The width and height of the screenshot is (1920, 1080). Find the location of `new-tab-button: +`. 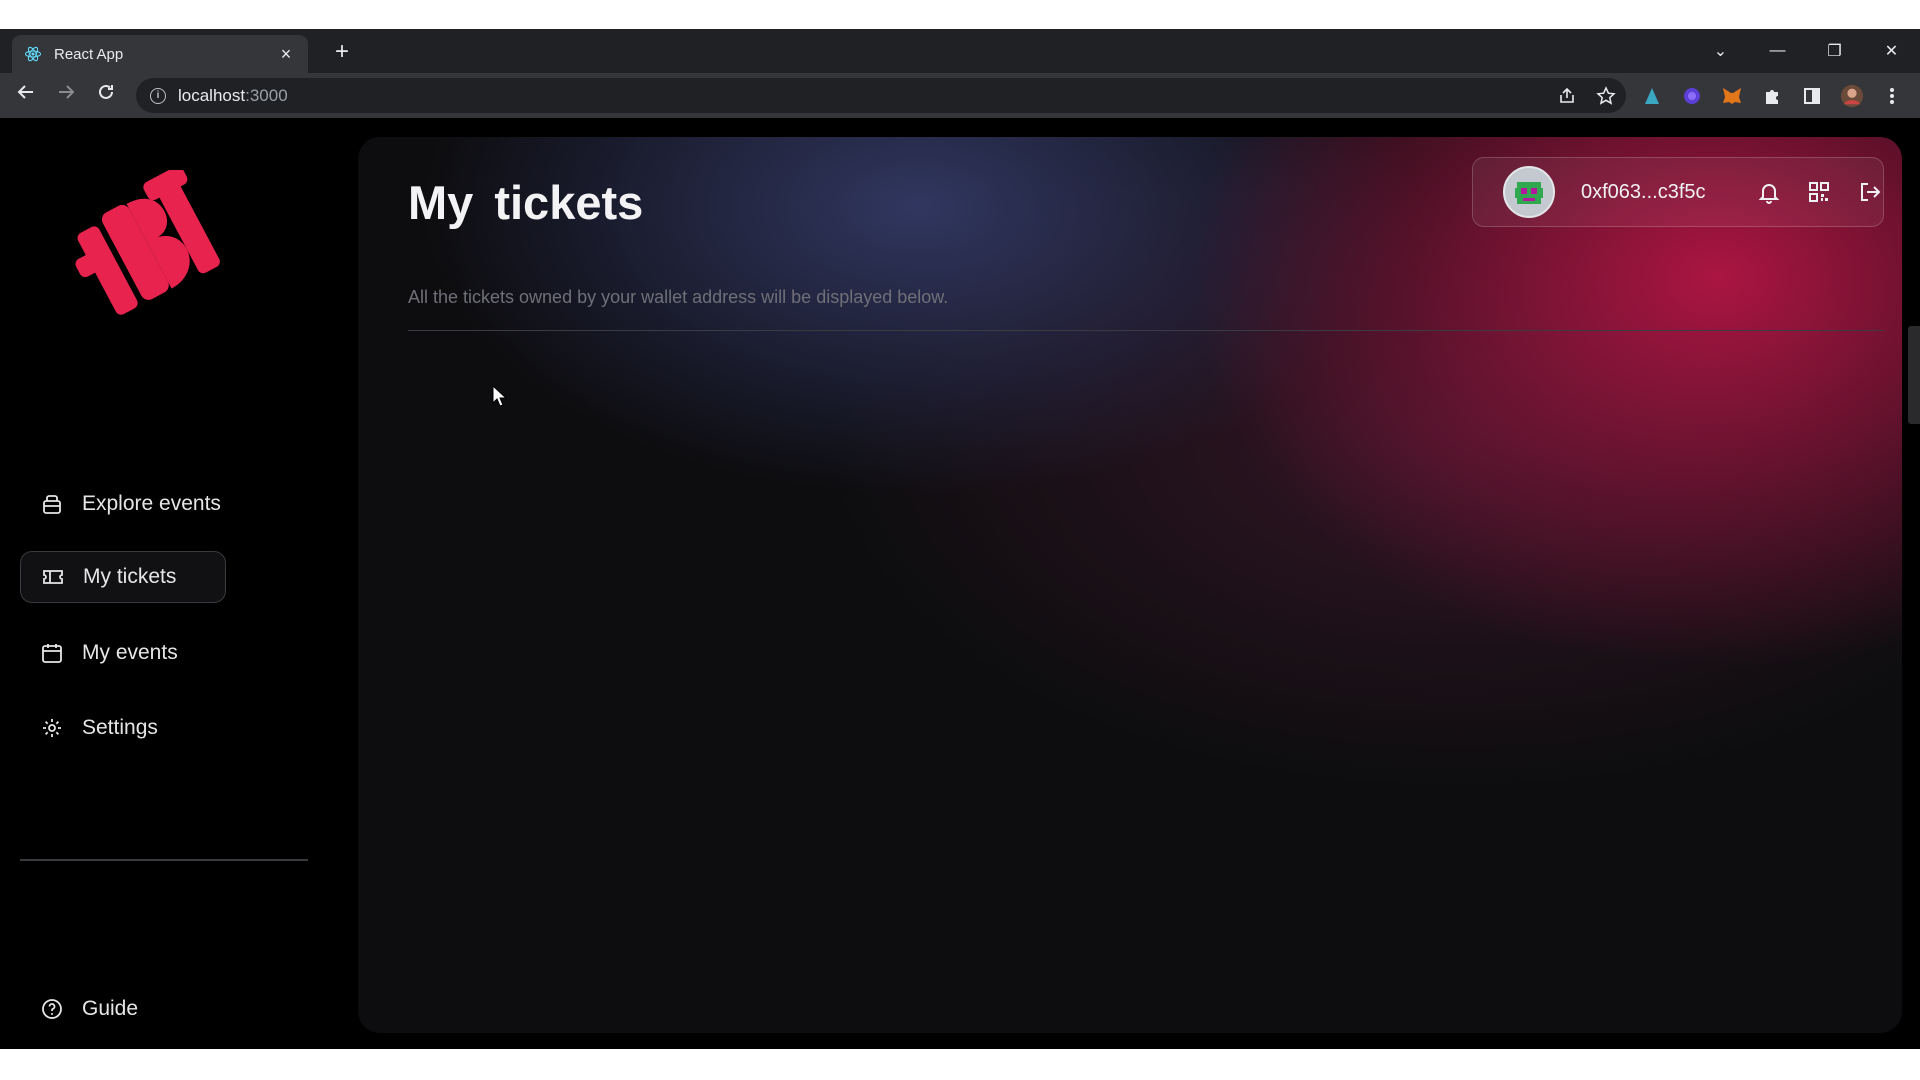

new-tab-button: + is located at coordinates (342, 52).